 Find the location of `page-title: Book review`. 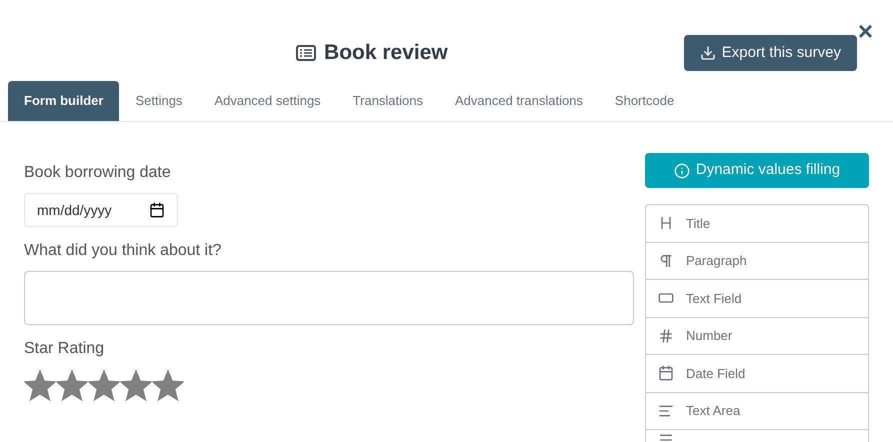

page-title: Book review is located at coordinates (386, 53).